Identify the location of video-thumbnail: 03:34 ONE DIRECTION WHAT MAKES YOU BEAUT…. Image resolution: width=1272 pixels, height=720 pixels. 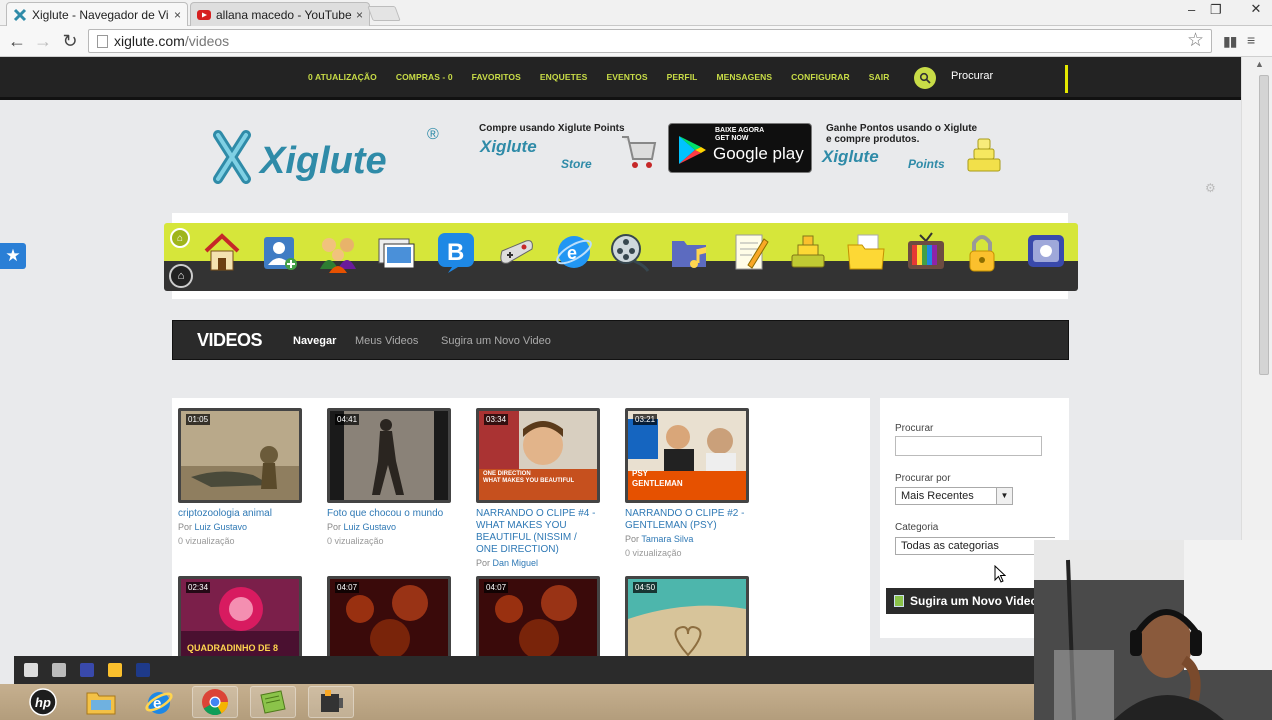
(538, 455).